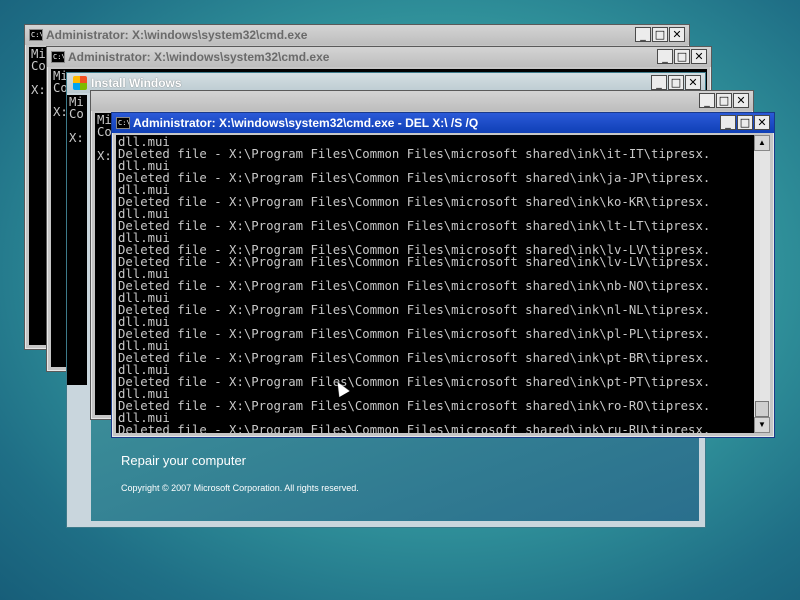 Image resolution: width=800 pixels, height=600 pixels. Describe the element at coordinates (76, 120) in the screenshot. I see `console-text: Mi Co X:` at that location.